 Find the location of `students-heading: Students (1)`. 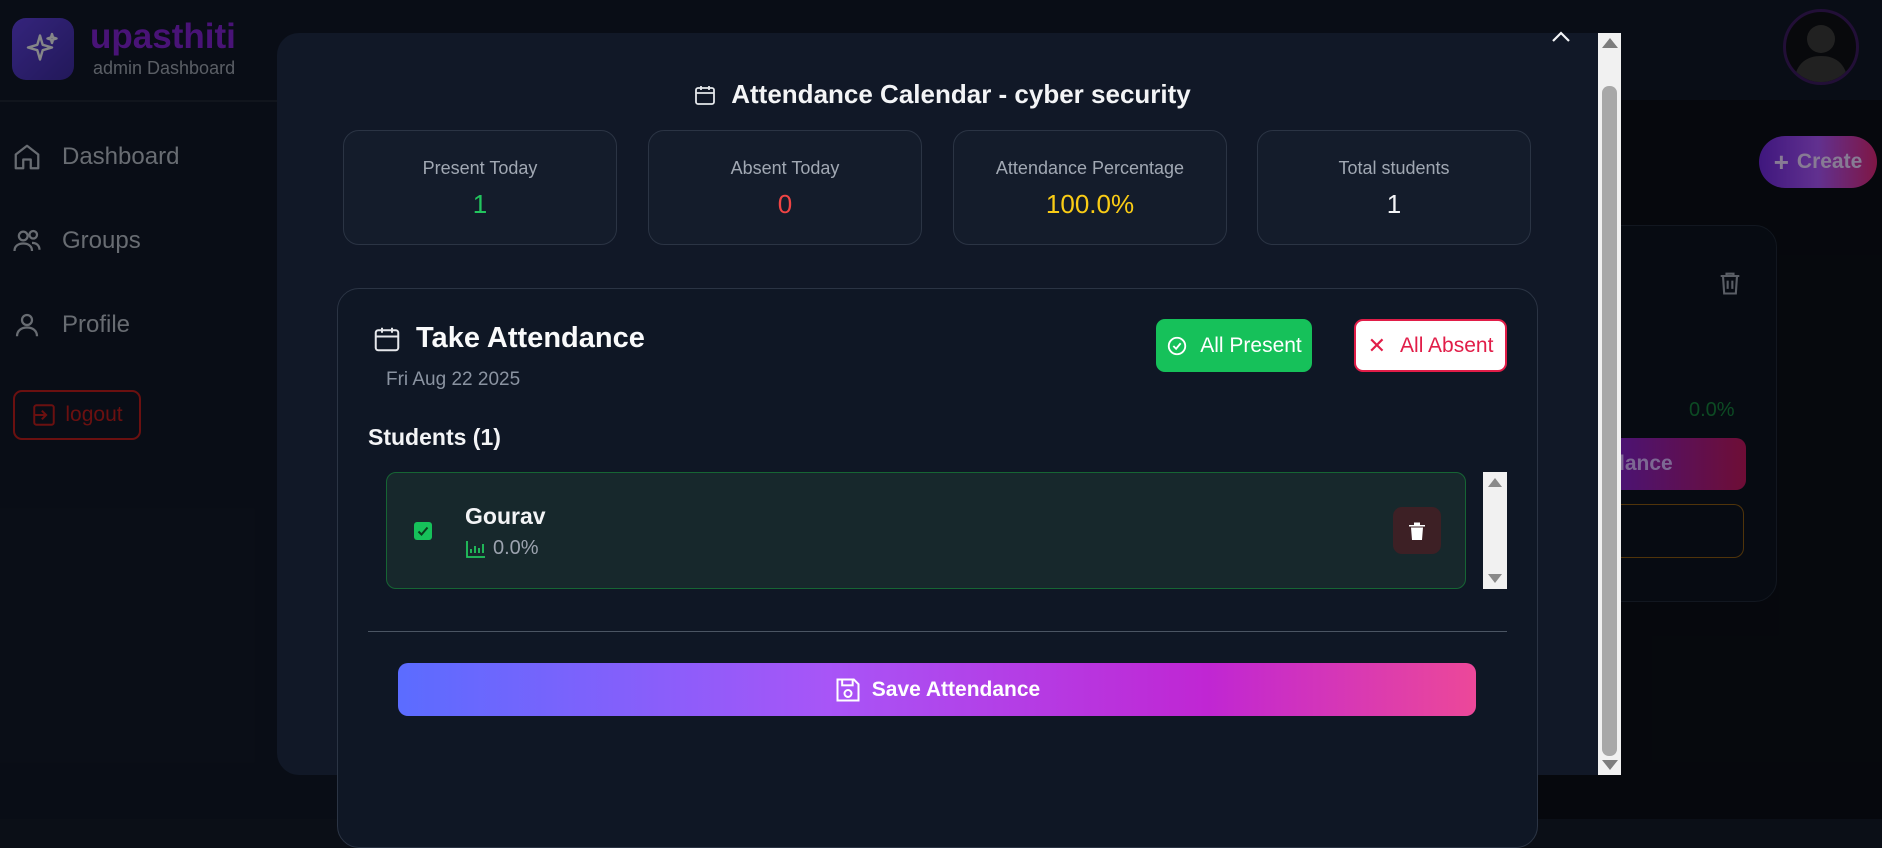

students-heading: Students (1) is located at coordinates (434, 437).